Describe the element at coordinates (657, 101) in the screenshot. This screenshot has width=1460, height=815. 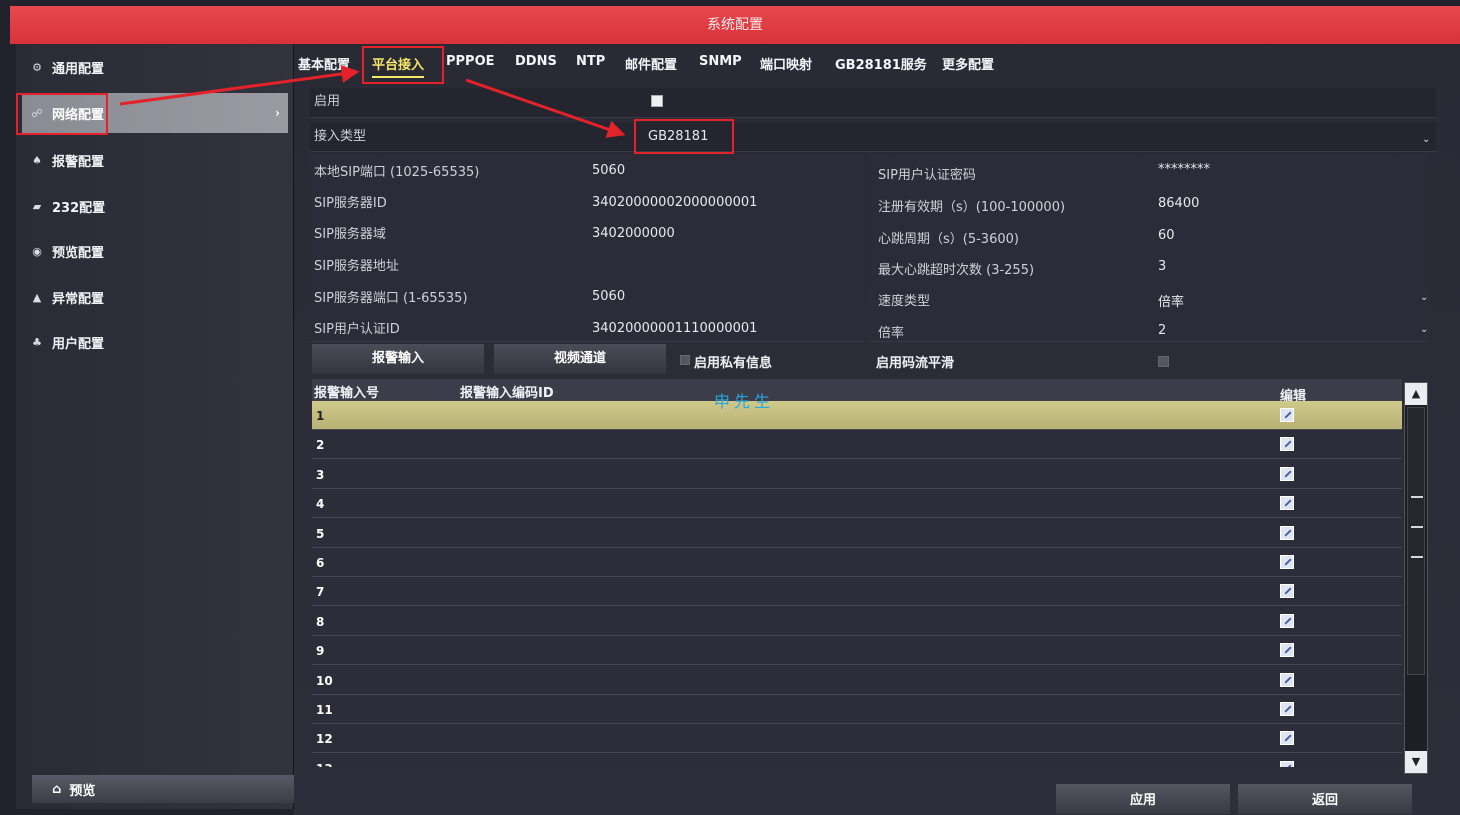
I see `enable-checkbox` at that location.